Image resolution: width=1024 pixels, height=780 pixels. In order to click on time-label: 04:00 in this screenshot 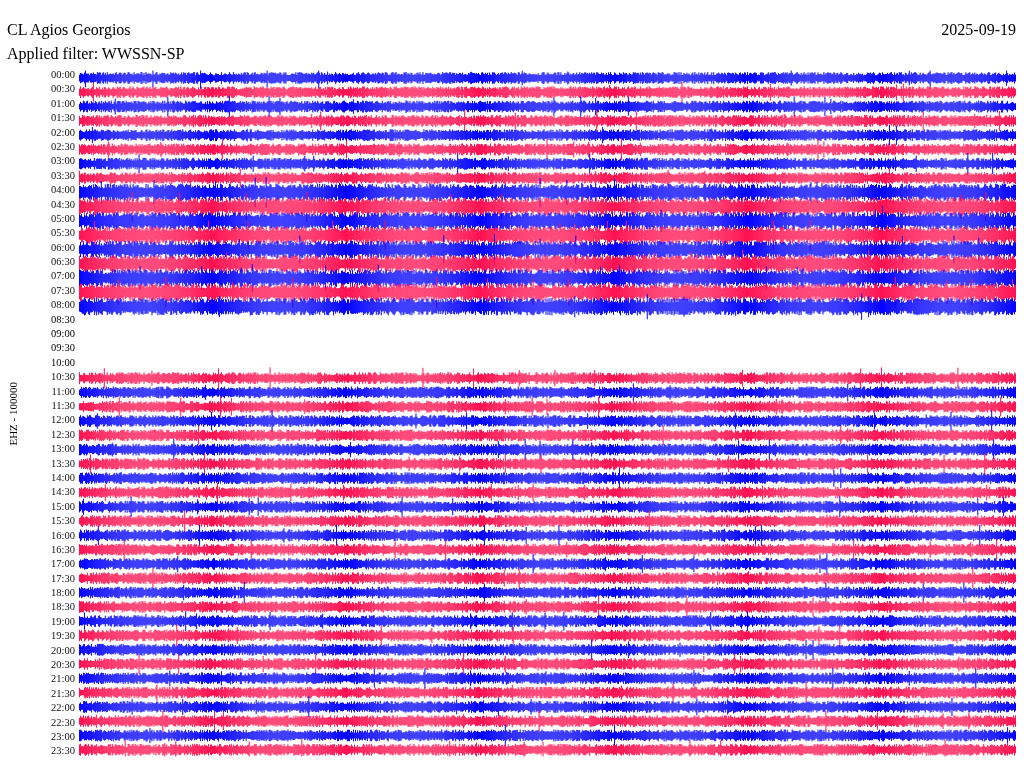, I will do `click(62, 190)`.